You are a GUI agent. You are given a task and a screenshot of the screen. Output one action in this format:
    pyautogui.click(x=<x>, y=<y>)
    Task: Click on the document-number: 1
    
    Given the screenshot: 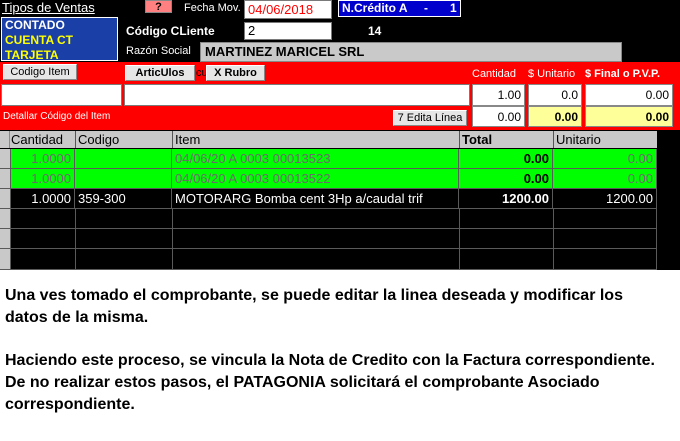 What is the action you would take?
    pyautogui.click(x=453, y=8)
    